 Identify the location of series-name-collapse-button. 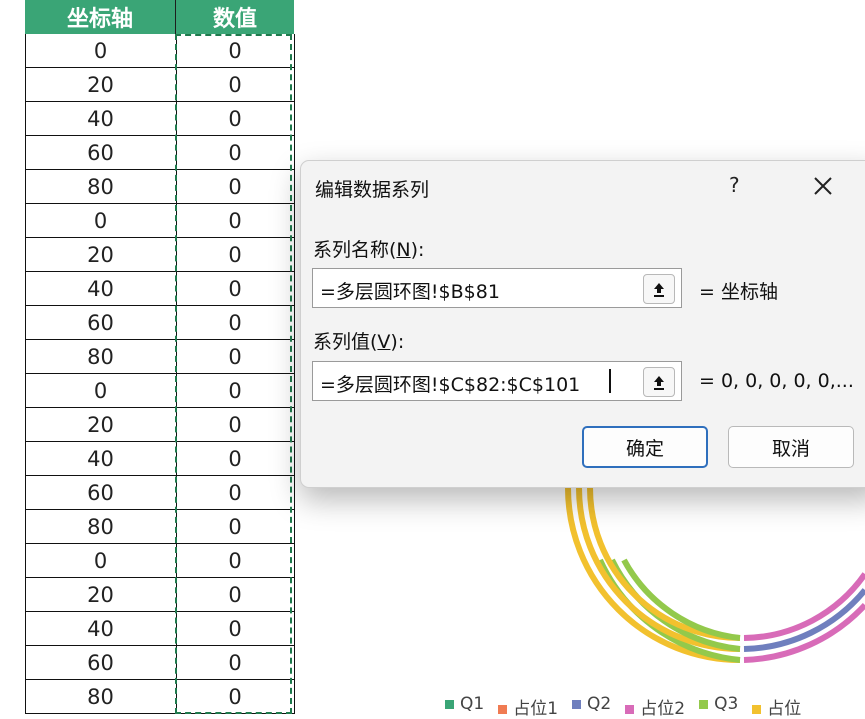
(659, 289).